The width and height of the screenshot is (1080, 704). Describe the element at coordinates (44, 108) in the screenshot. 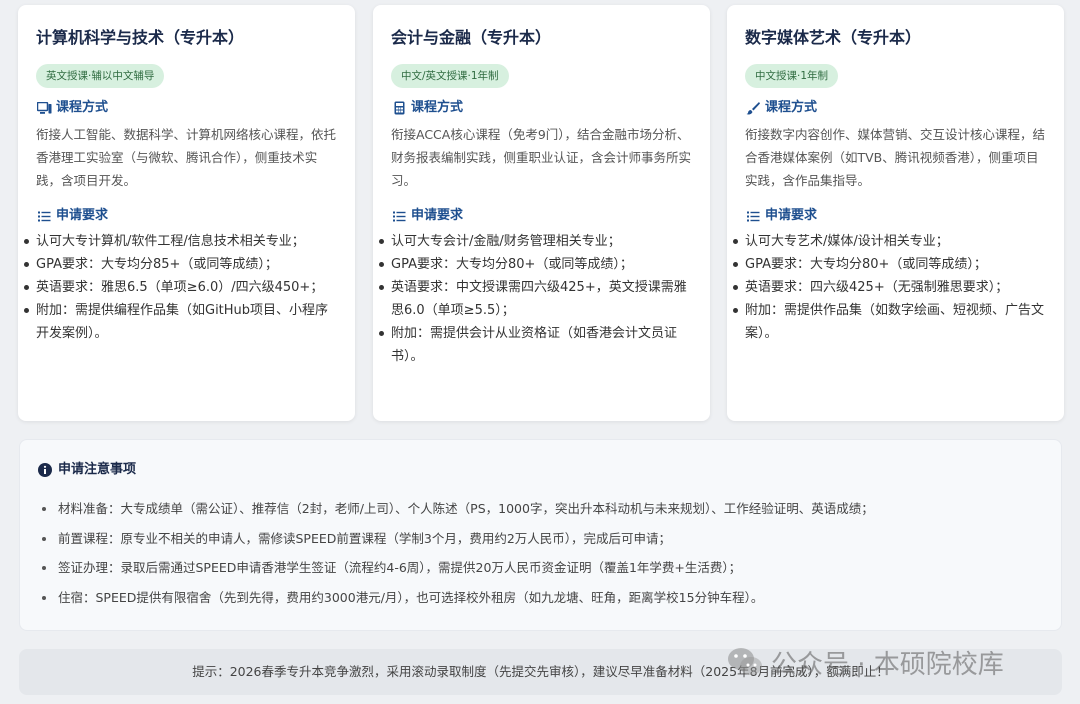

I see `monitor-icon` at that location.